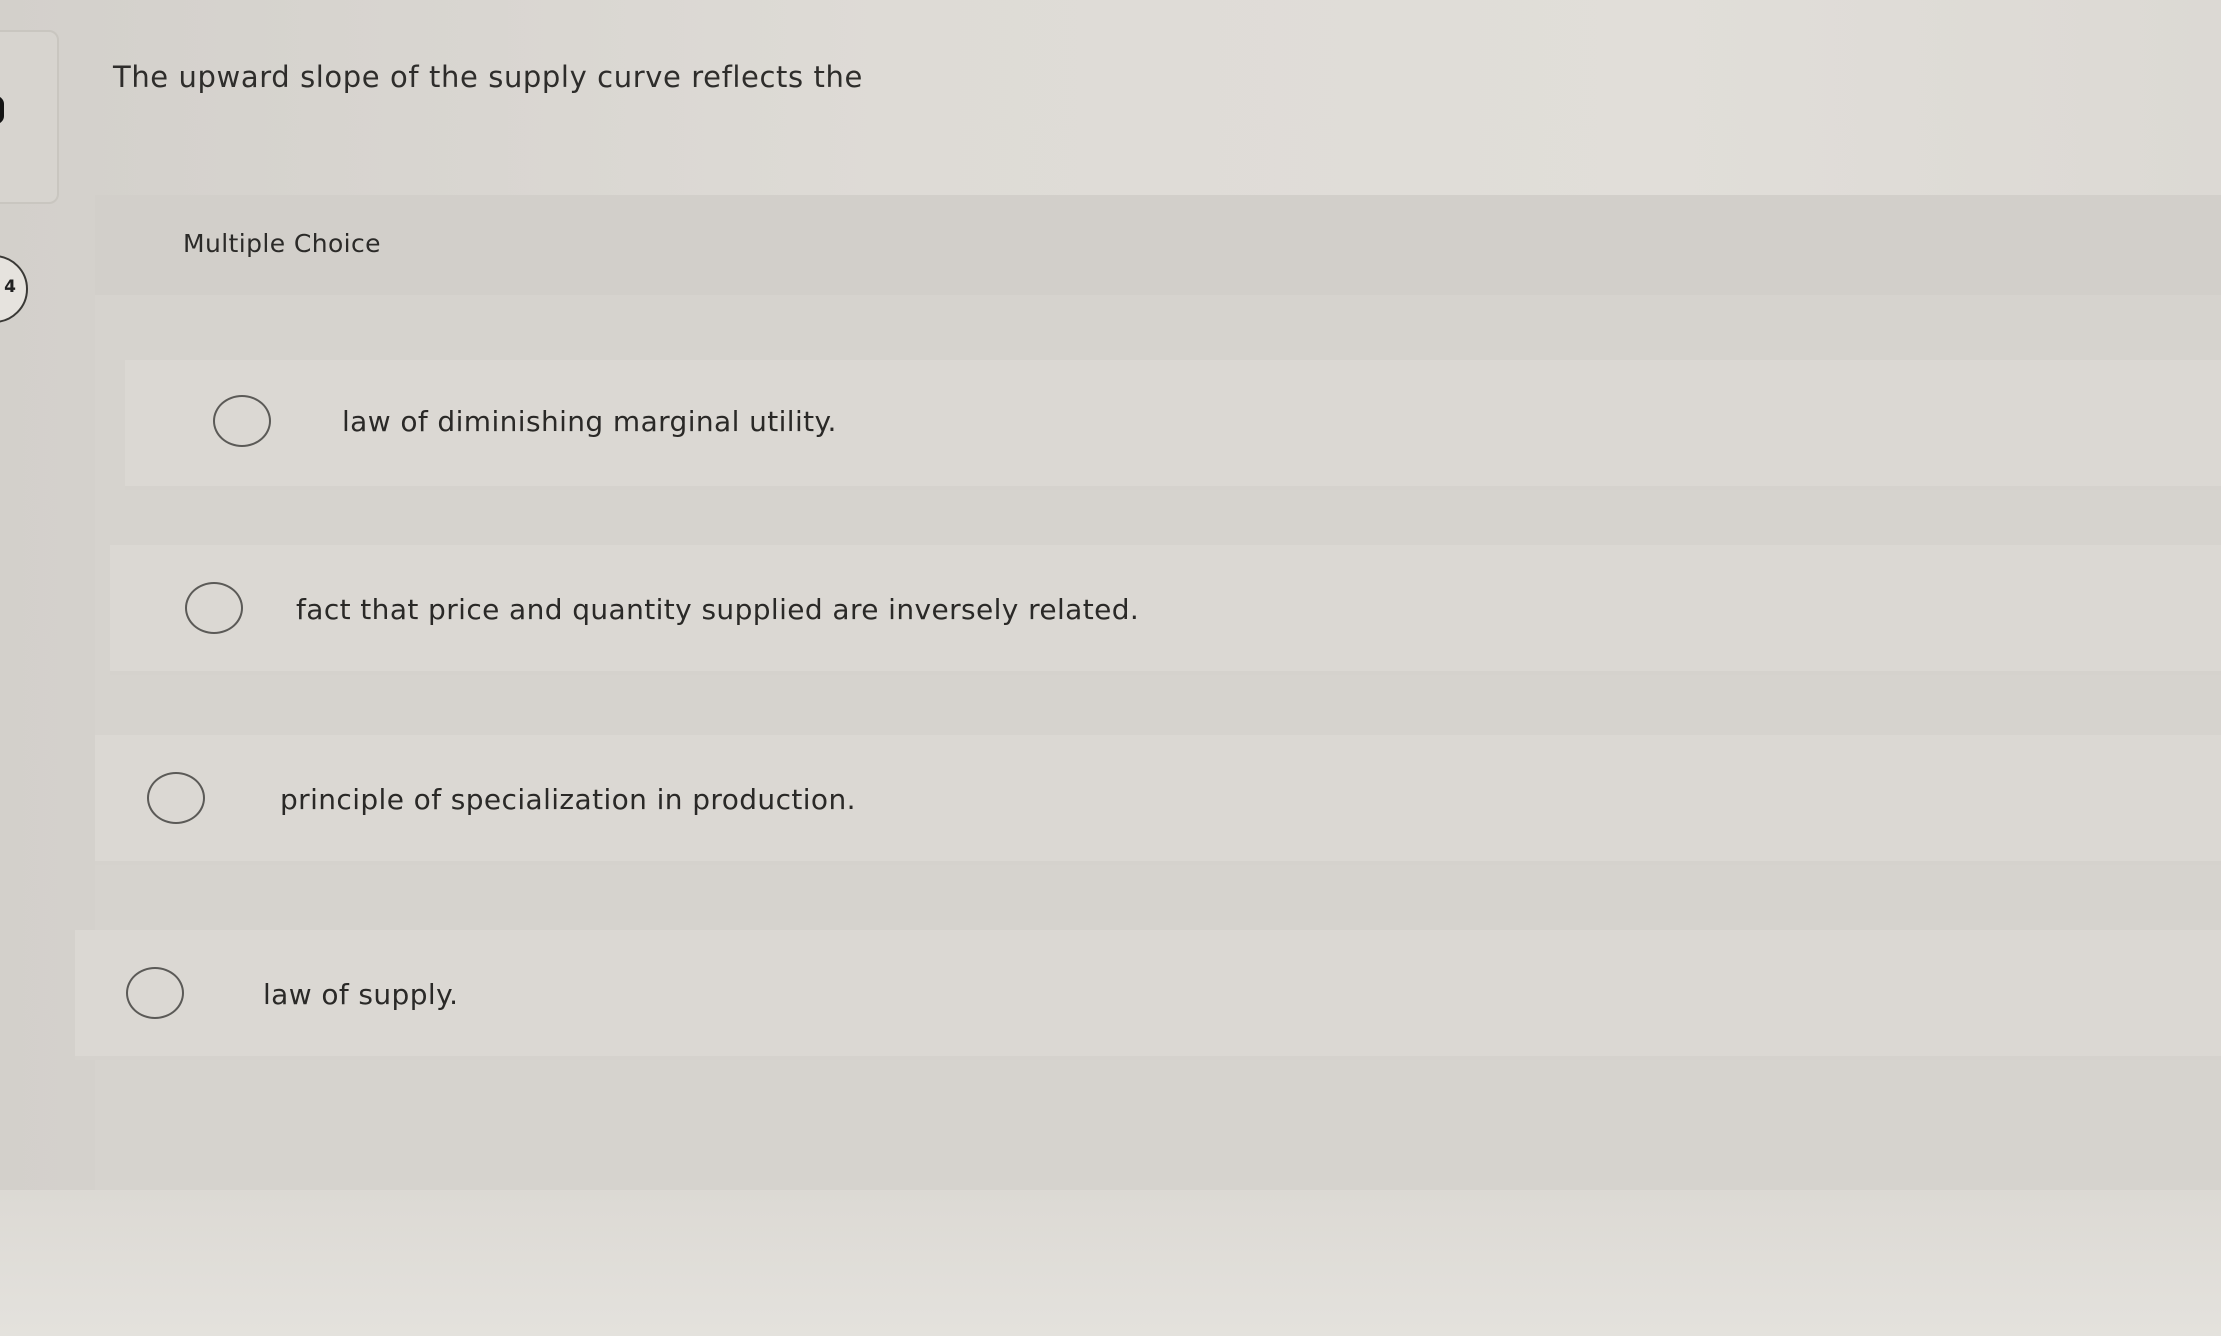  I want to click on answer-option-1: law of diminishing marginal utility., so click(1173, 425).